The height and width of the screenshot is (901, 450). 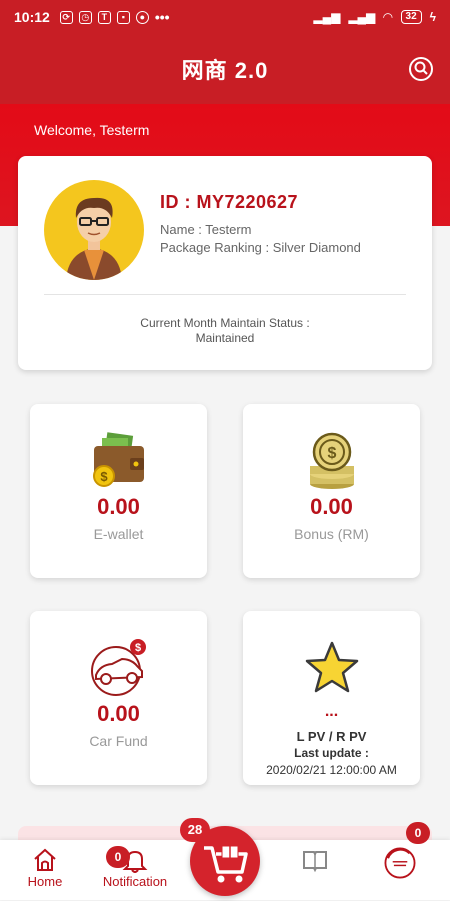 What do you see at coordinates (118, 698) in the screenshot?
I see `carfund-tile: $ 0.00 Car Fund` at bounding box center [118, 698].